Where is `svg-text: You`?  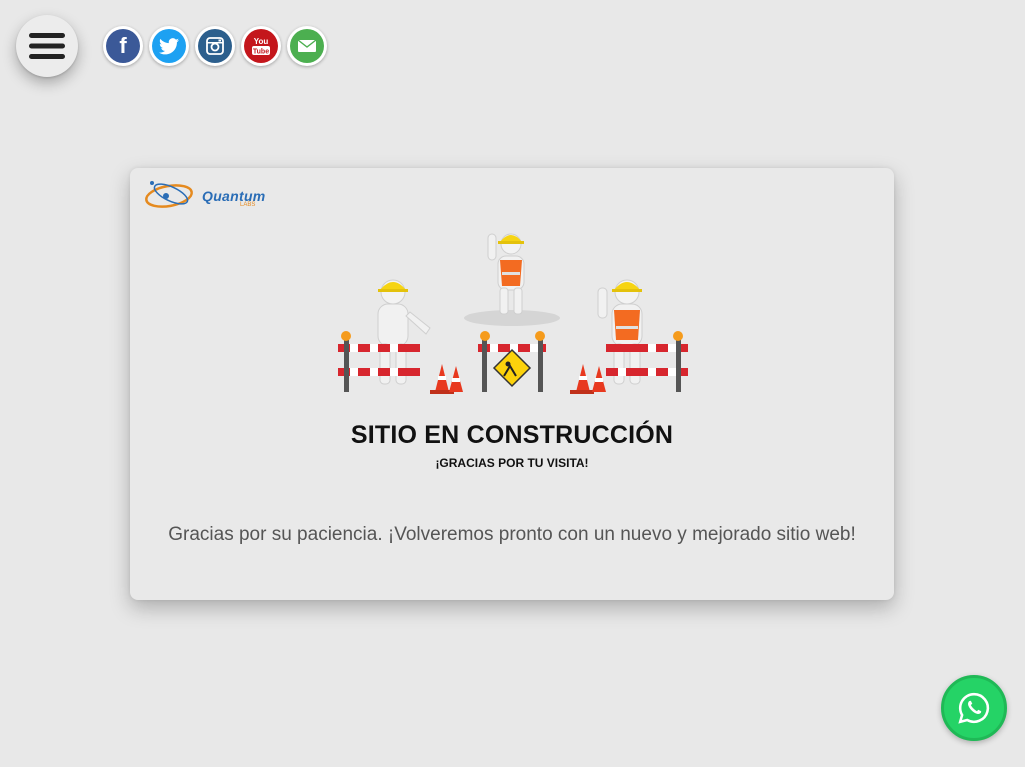
svg-text: You is located at coordinates (261, 41).